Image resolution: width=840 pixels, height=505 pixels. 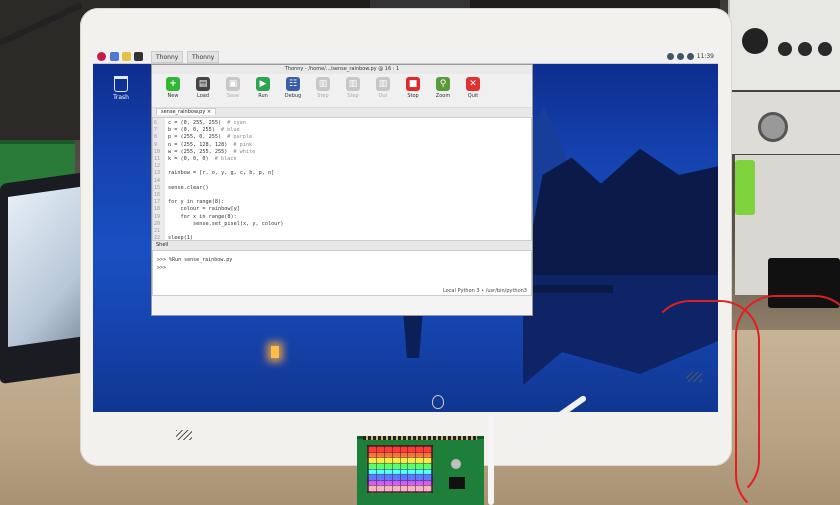 I want to click on debug-icon: ☷, so click(x=293, y=84).